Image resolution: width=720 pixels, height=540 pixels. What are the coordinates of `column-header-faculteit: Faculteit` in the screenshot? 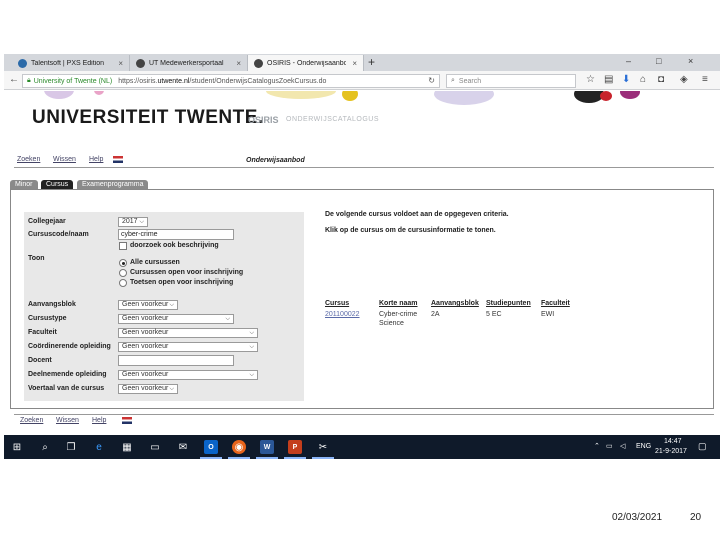 It's located at (555, 303).